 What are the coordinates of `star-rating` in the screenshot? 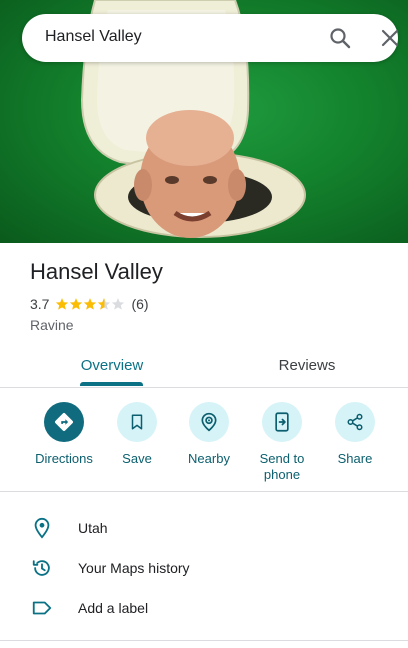 It's located at (90, 304).